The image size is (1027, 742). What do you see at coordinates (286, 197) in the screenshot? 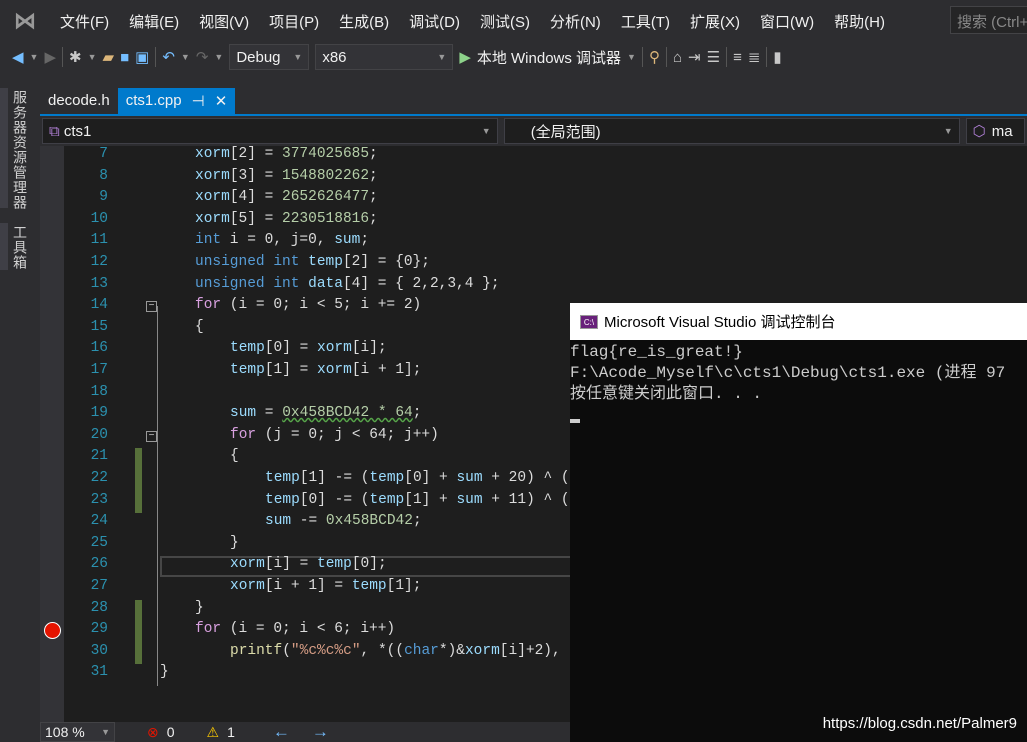
I see `code-line: xorm[4] = 2652626477;` at bounding box center [286, 197].